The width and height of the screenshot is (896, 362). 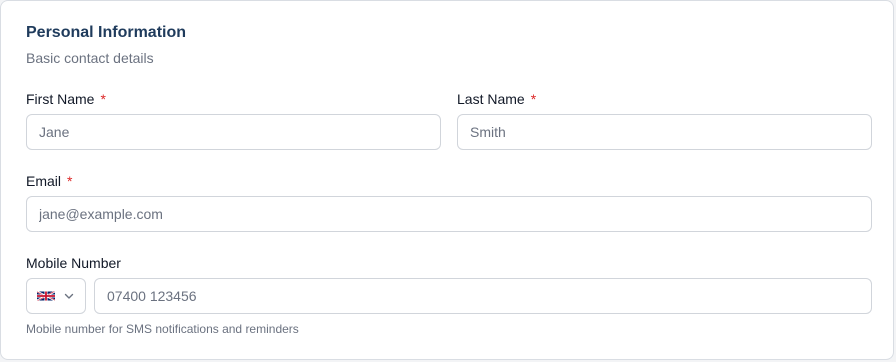 I want to click on chevron-down-icon, so click(x=69, y=296).